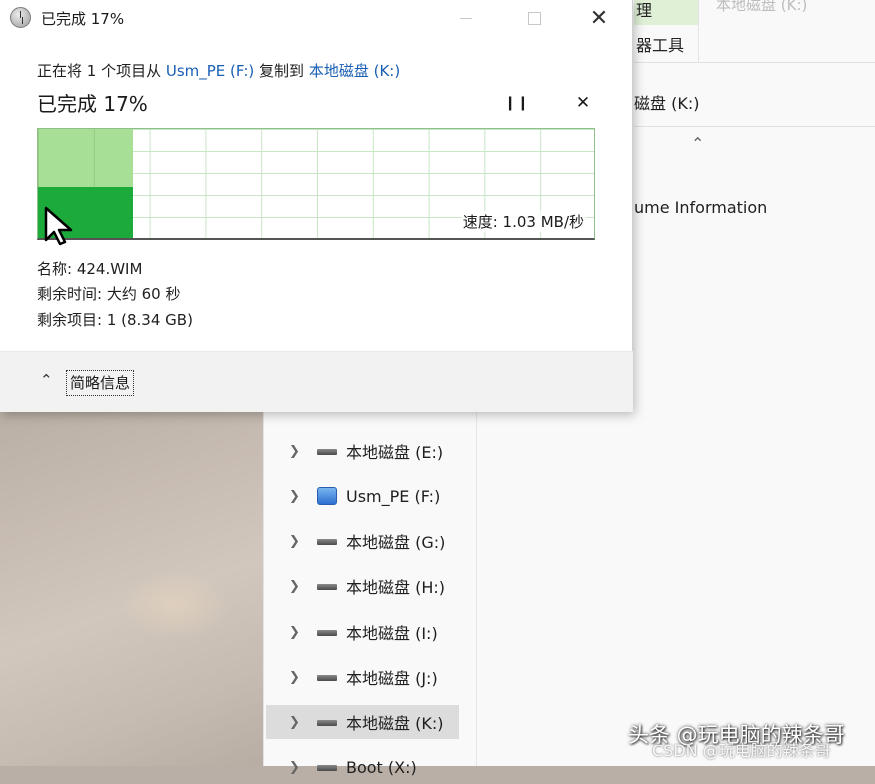 The image size is (875, 784). Describe the element at coordinates (101, 71) in the screenshot. I see `desc-prefix: 正在将 1 个项目从` at that location.